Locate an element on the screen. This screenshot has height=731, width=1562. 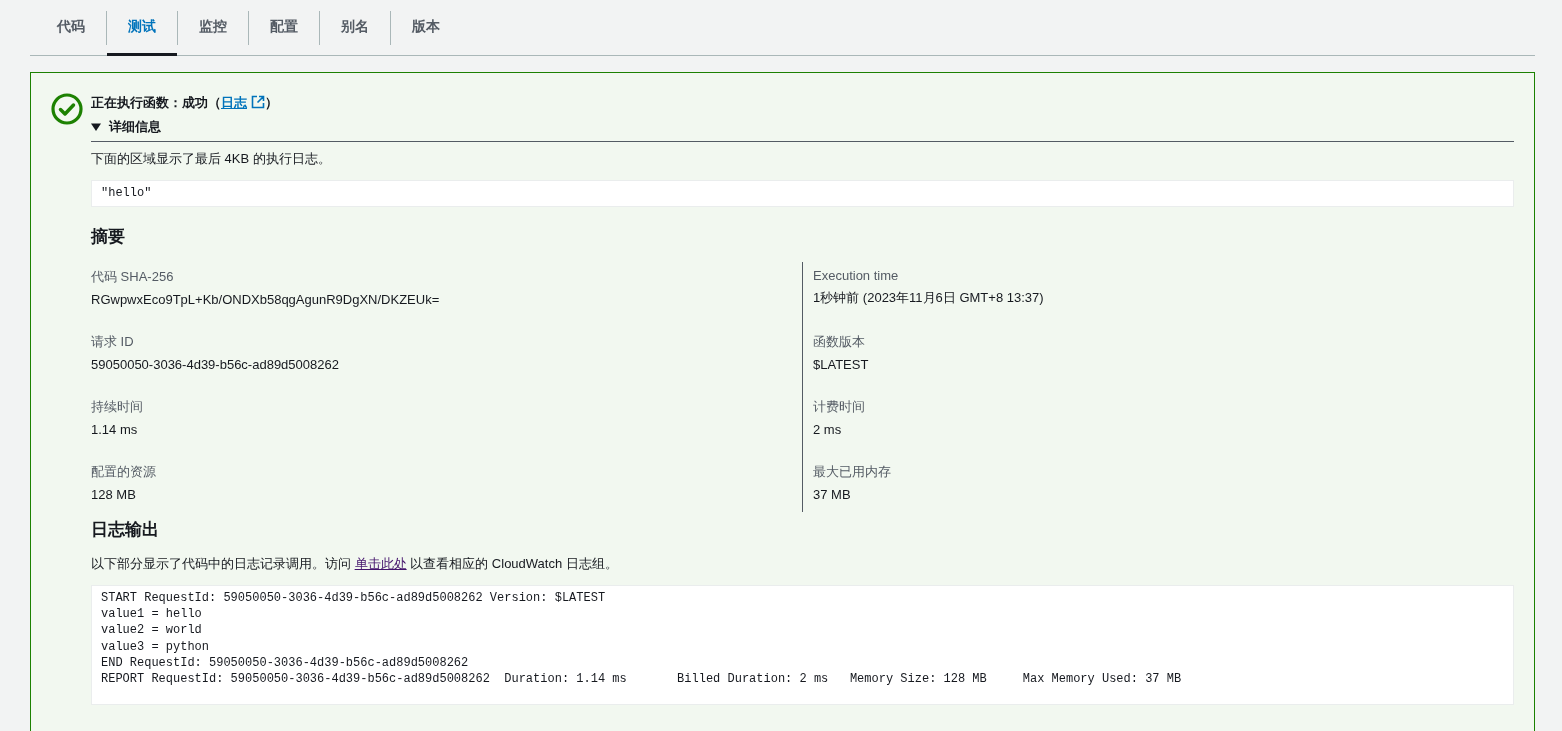
tab: 版本 is located at coordinates (426, 27).